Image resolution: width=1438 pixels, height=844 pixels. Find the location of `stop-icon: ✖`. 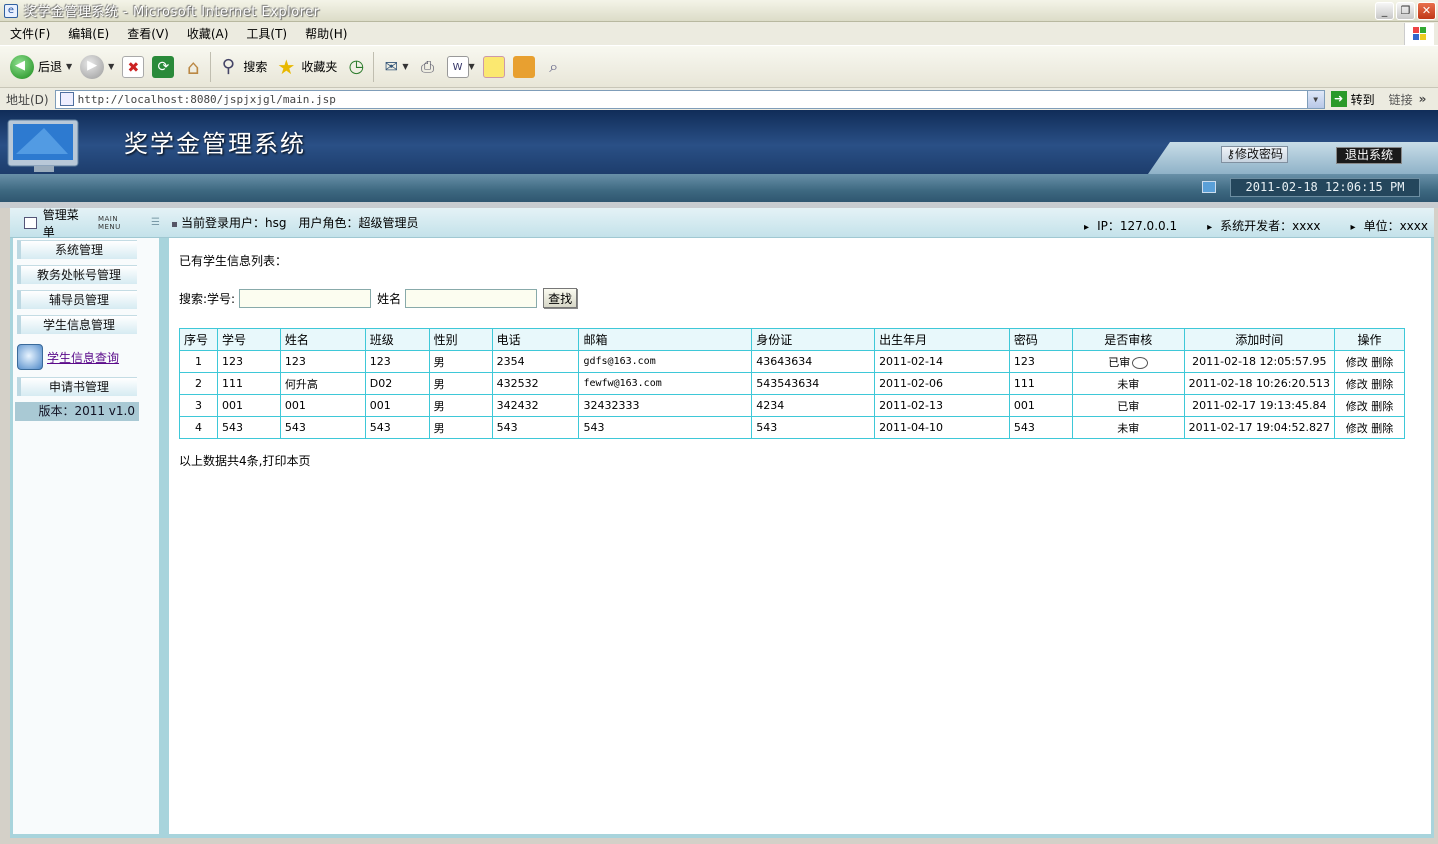

stop-icon: ✖ is located at coordinates (133, 66).